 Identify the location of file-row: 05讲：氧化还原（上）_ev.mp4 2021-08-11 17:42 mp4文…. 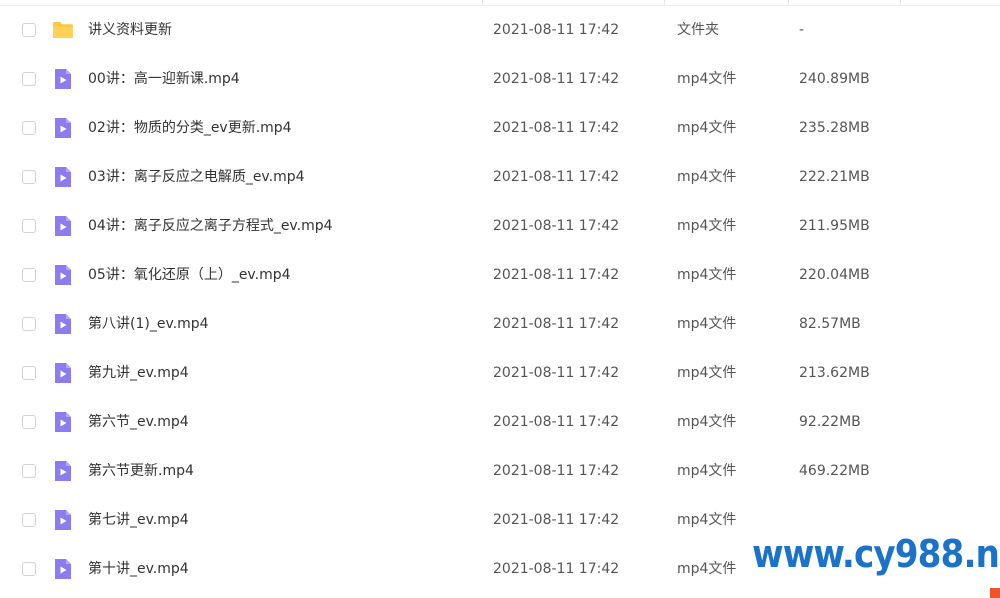
(500, 275).